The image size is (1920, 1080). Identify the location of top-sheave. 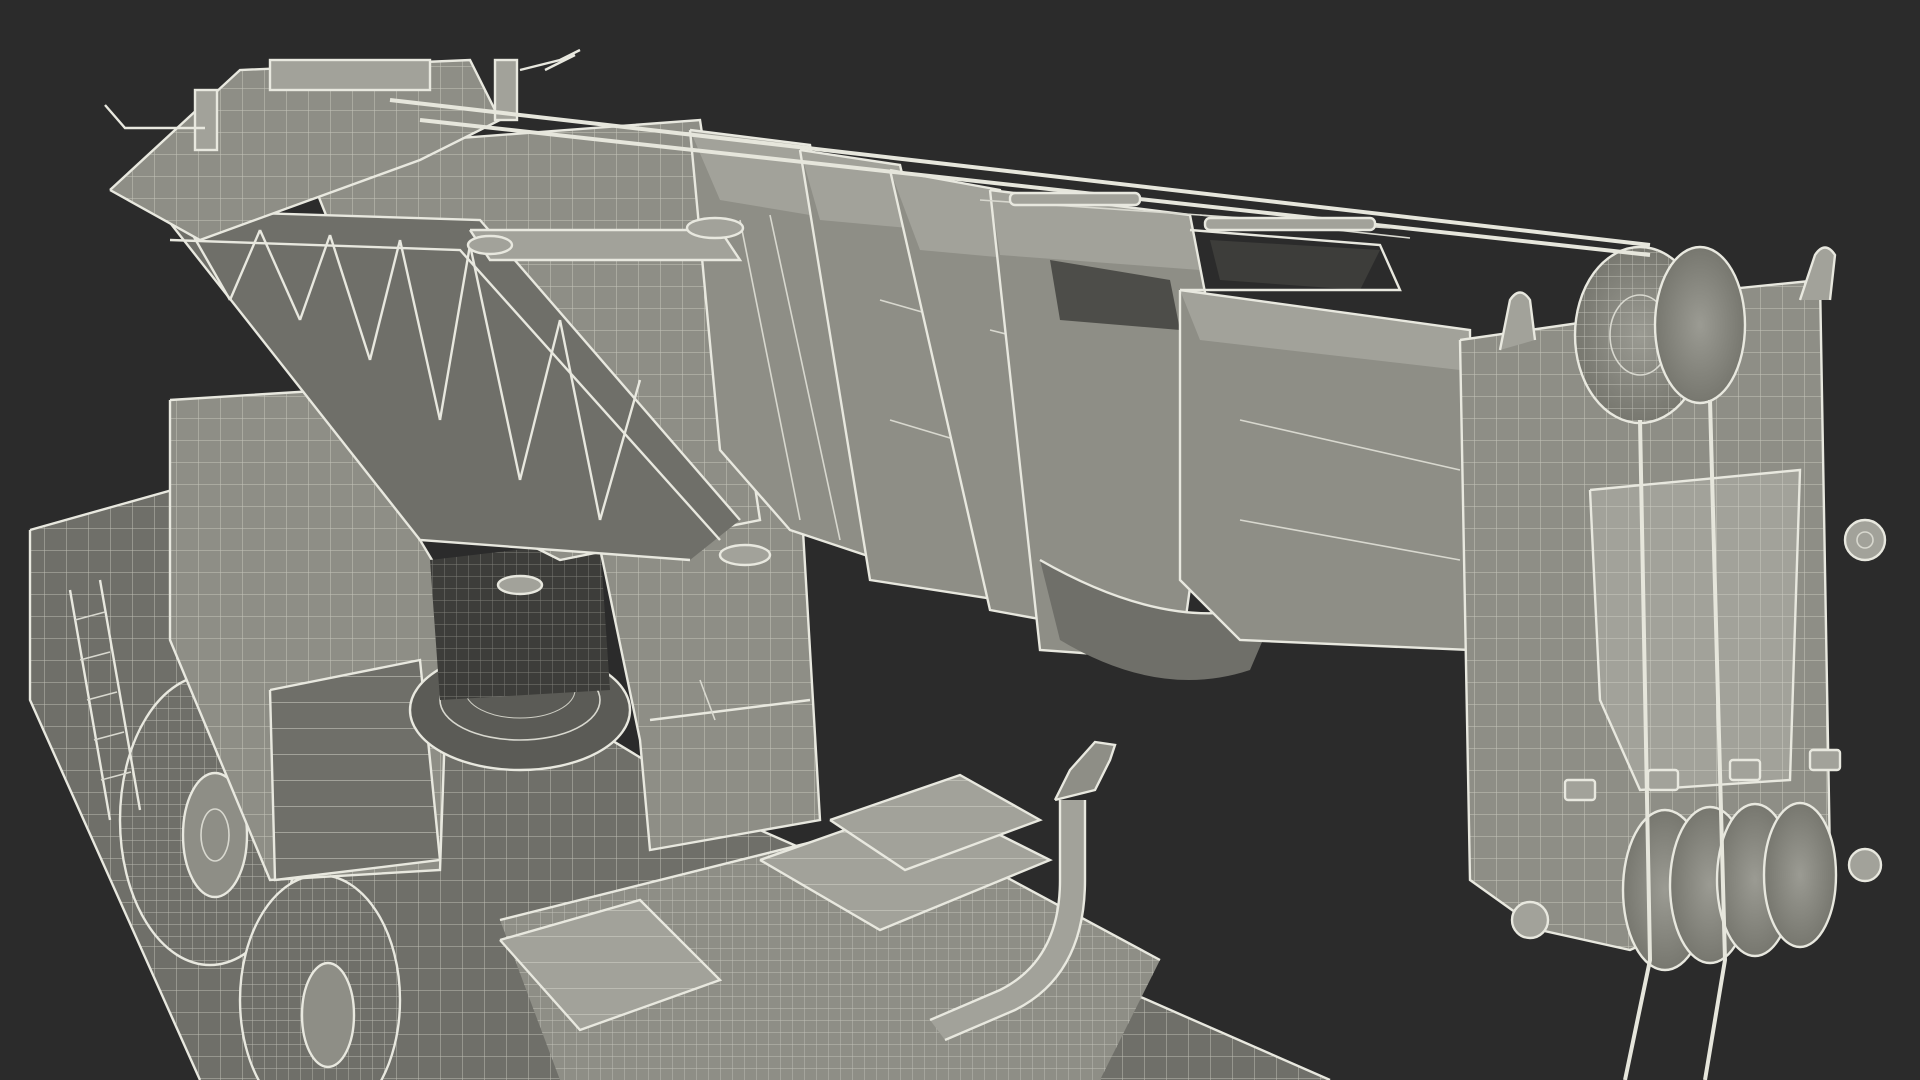
(1660, 335).